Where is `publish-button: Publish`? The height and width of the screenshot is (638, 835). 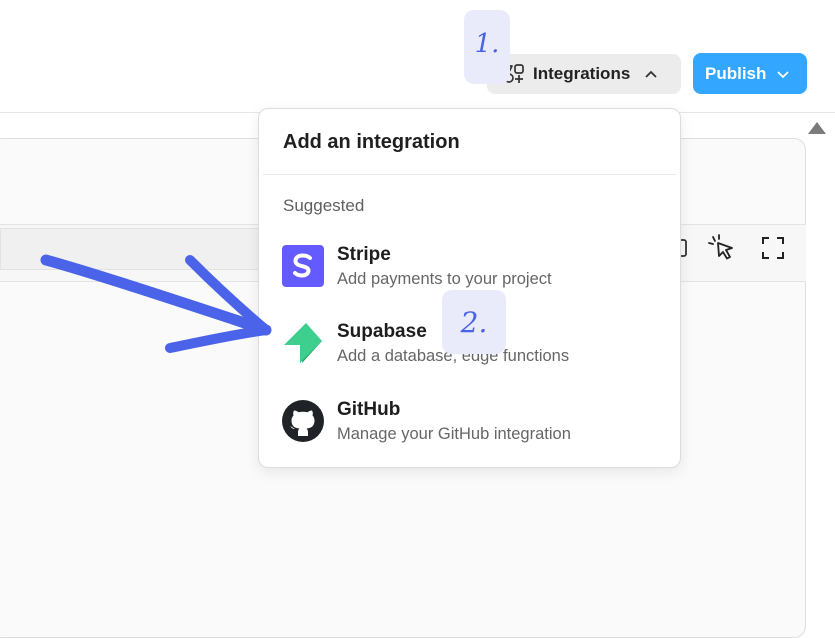 publish-button: Publish is located at coordinates (750, 73).